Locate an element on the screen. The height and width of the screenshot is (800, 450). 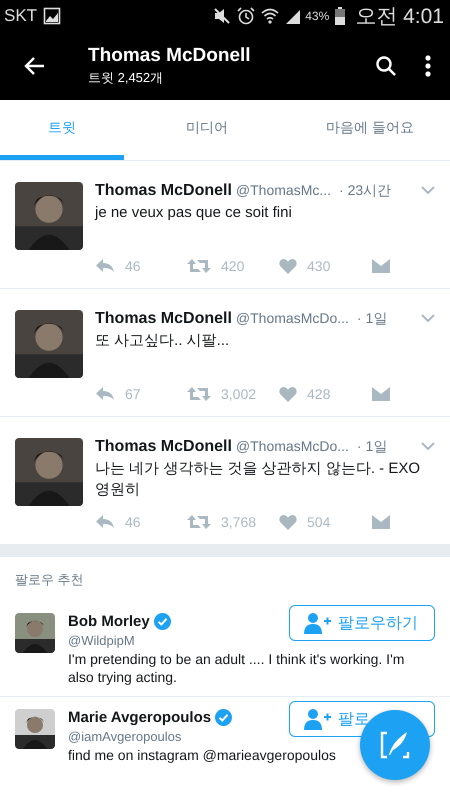
battery-icon is located at coordinates (340, 16).